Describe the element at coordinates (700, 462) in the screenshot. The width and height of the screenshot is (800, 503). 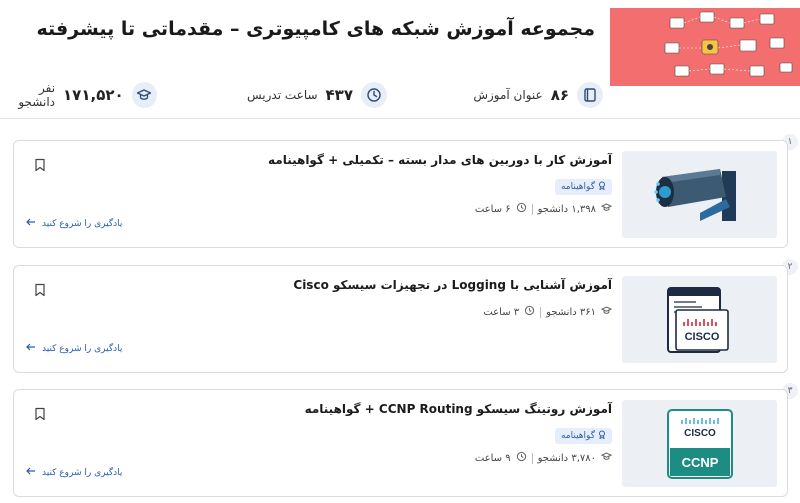
I see `svg-text: CCNP` at that location.